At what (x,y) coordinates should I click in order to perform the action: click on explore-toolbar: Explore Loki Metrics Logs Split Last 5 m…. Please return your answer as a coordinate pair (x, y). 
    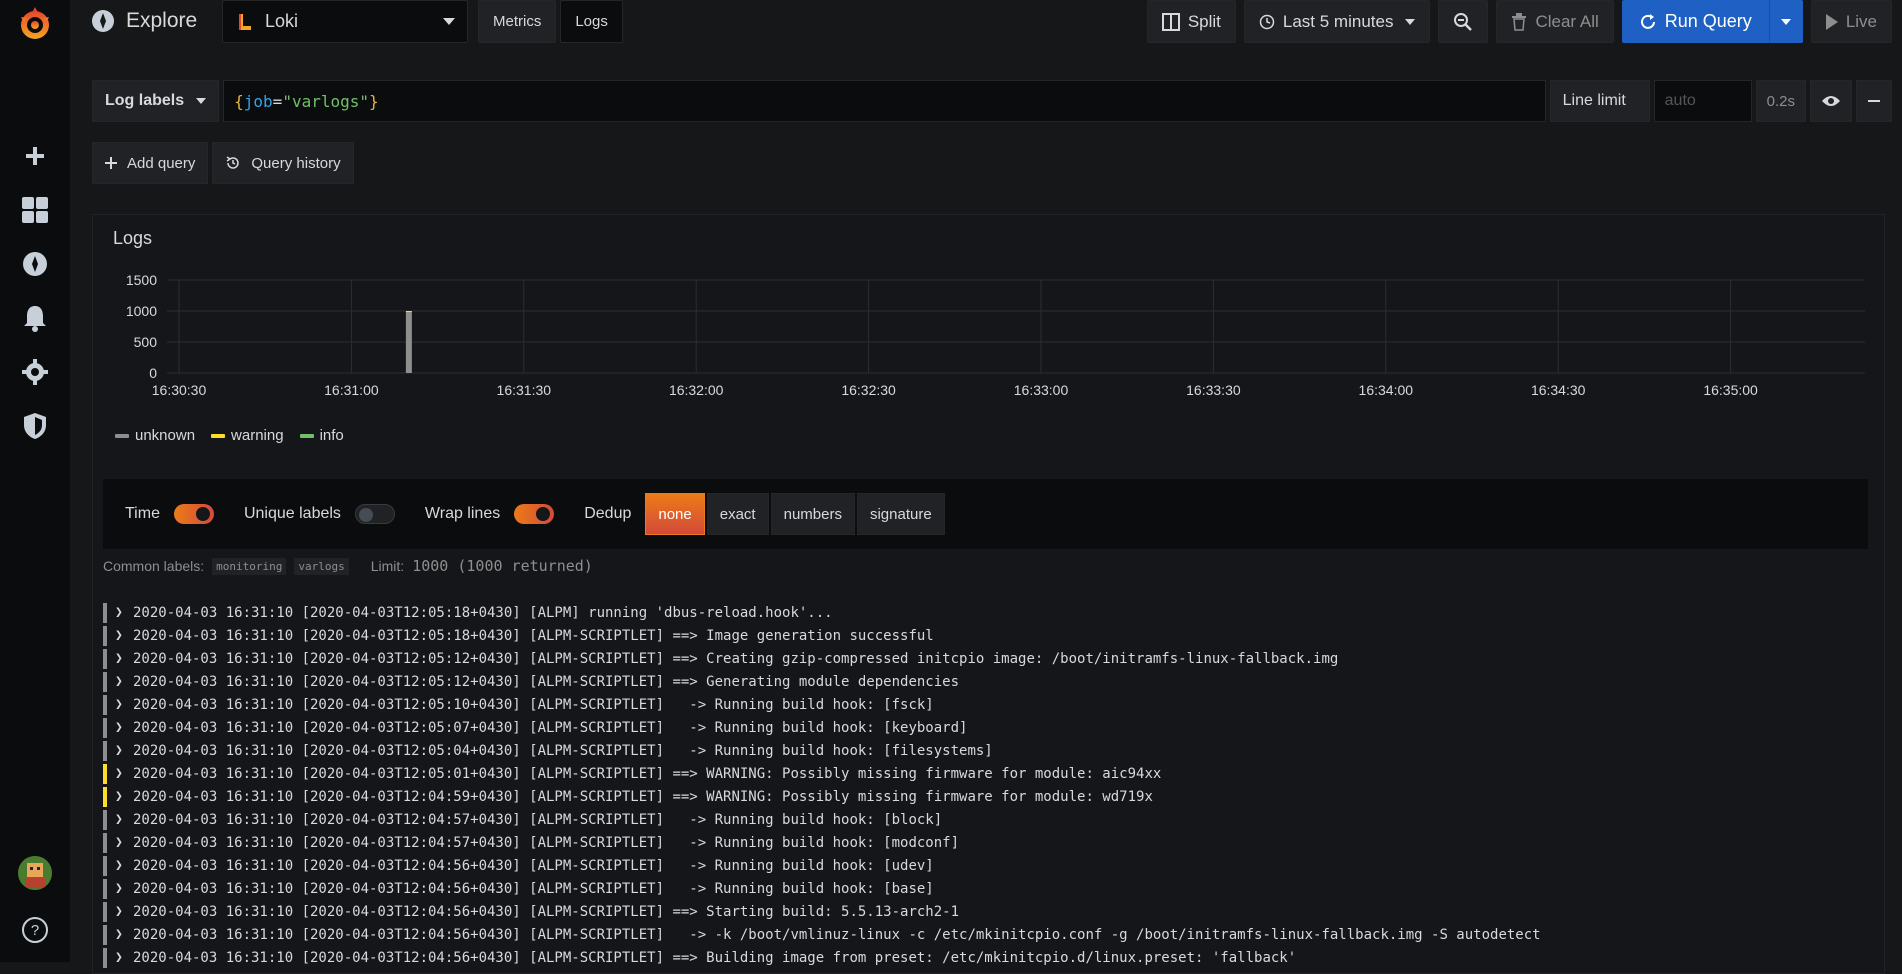
    Looking at the image, I should click on (986, 23).